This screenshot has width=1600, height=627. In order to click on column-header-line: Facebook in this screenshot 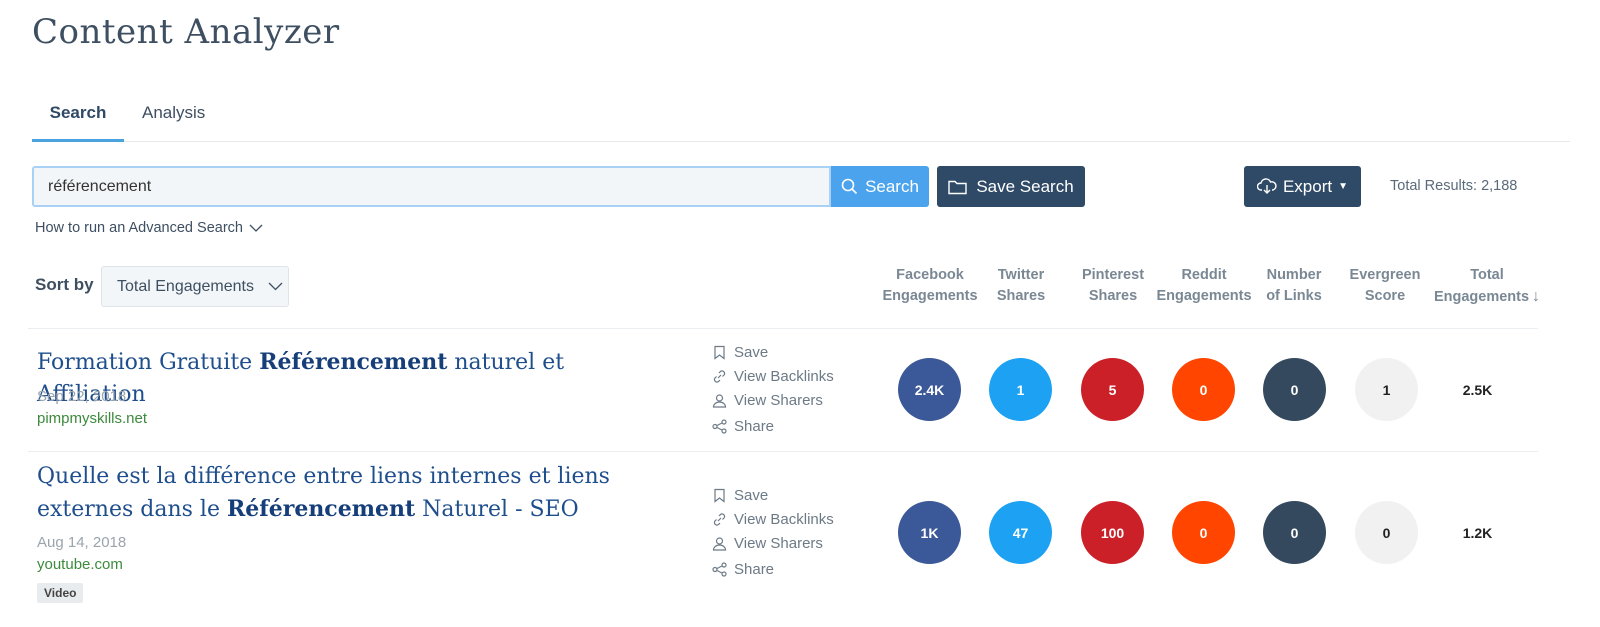, I will do `click(930, 275)`.